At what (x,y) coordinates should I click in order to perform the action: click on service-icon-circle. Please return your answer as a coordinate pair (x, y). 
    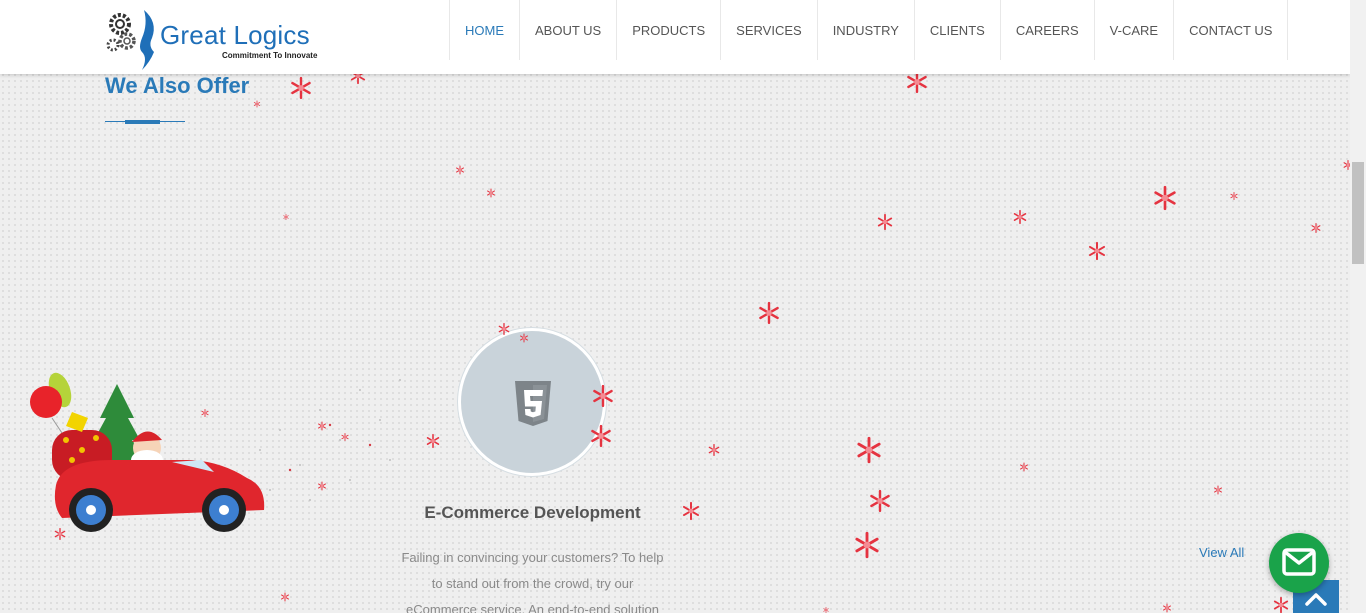
    Looking at the image, I should click on (532, 402).